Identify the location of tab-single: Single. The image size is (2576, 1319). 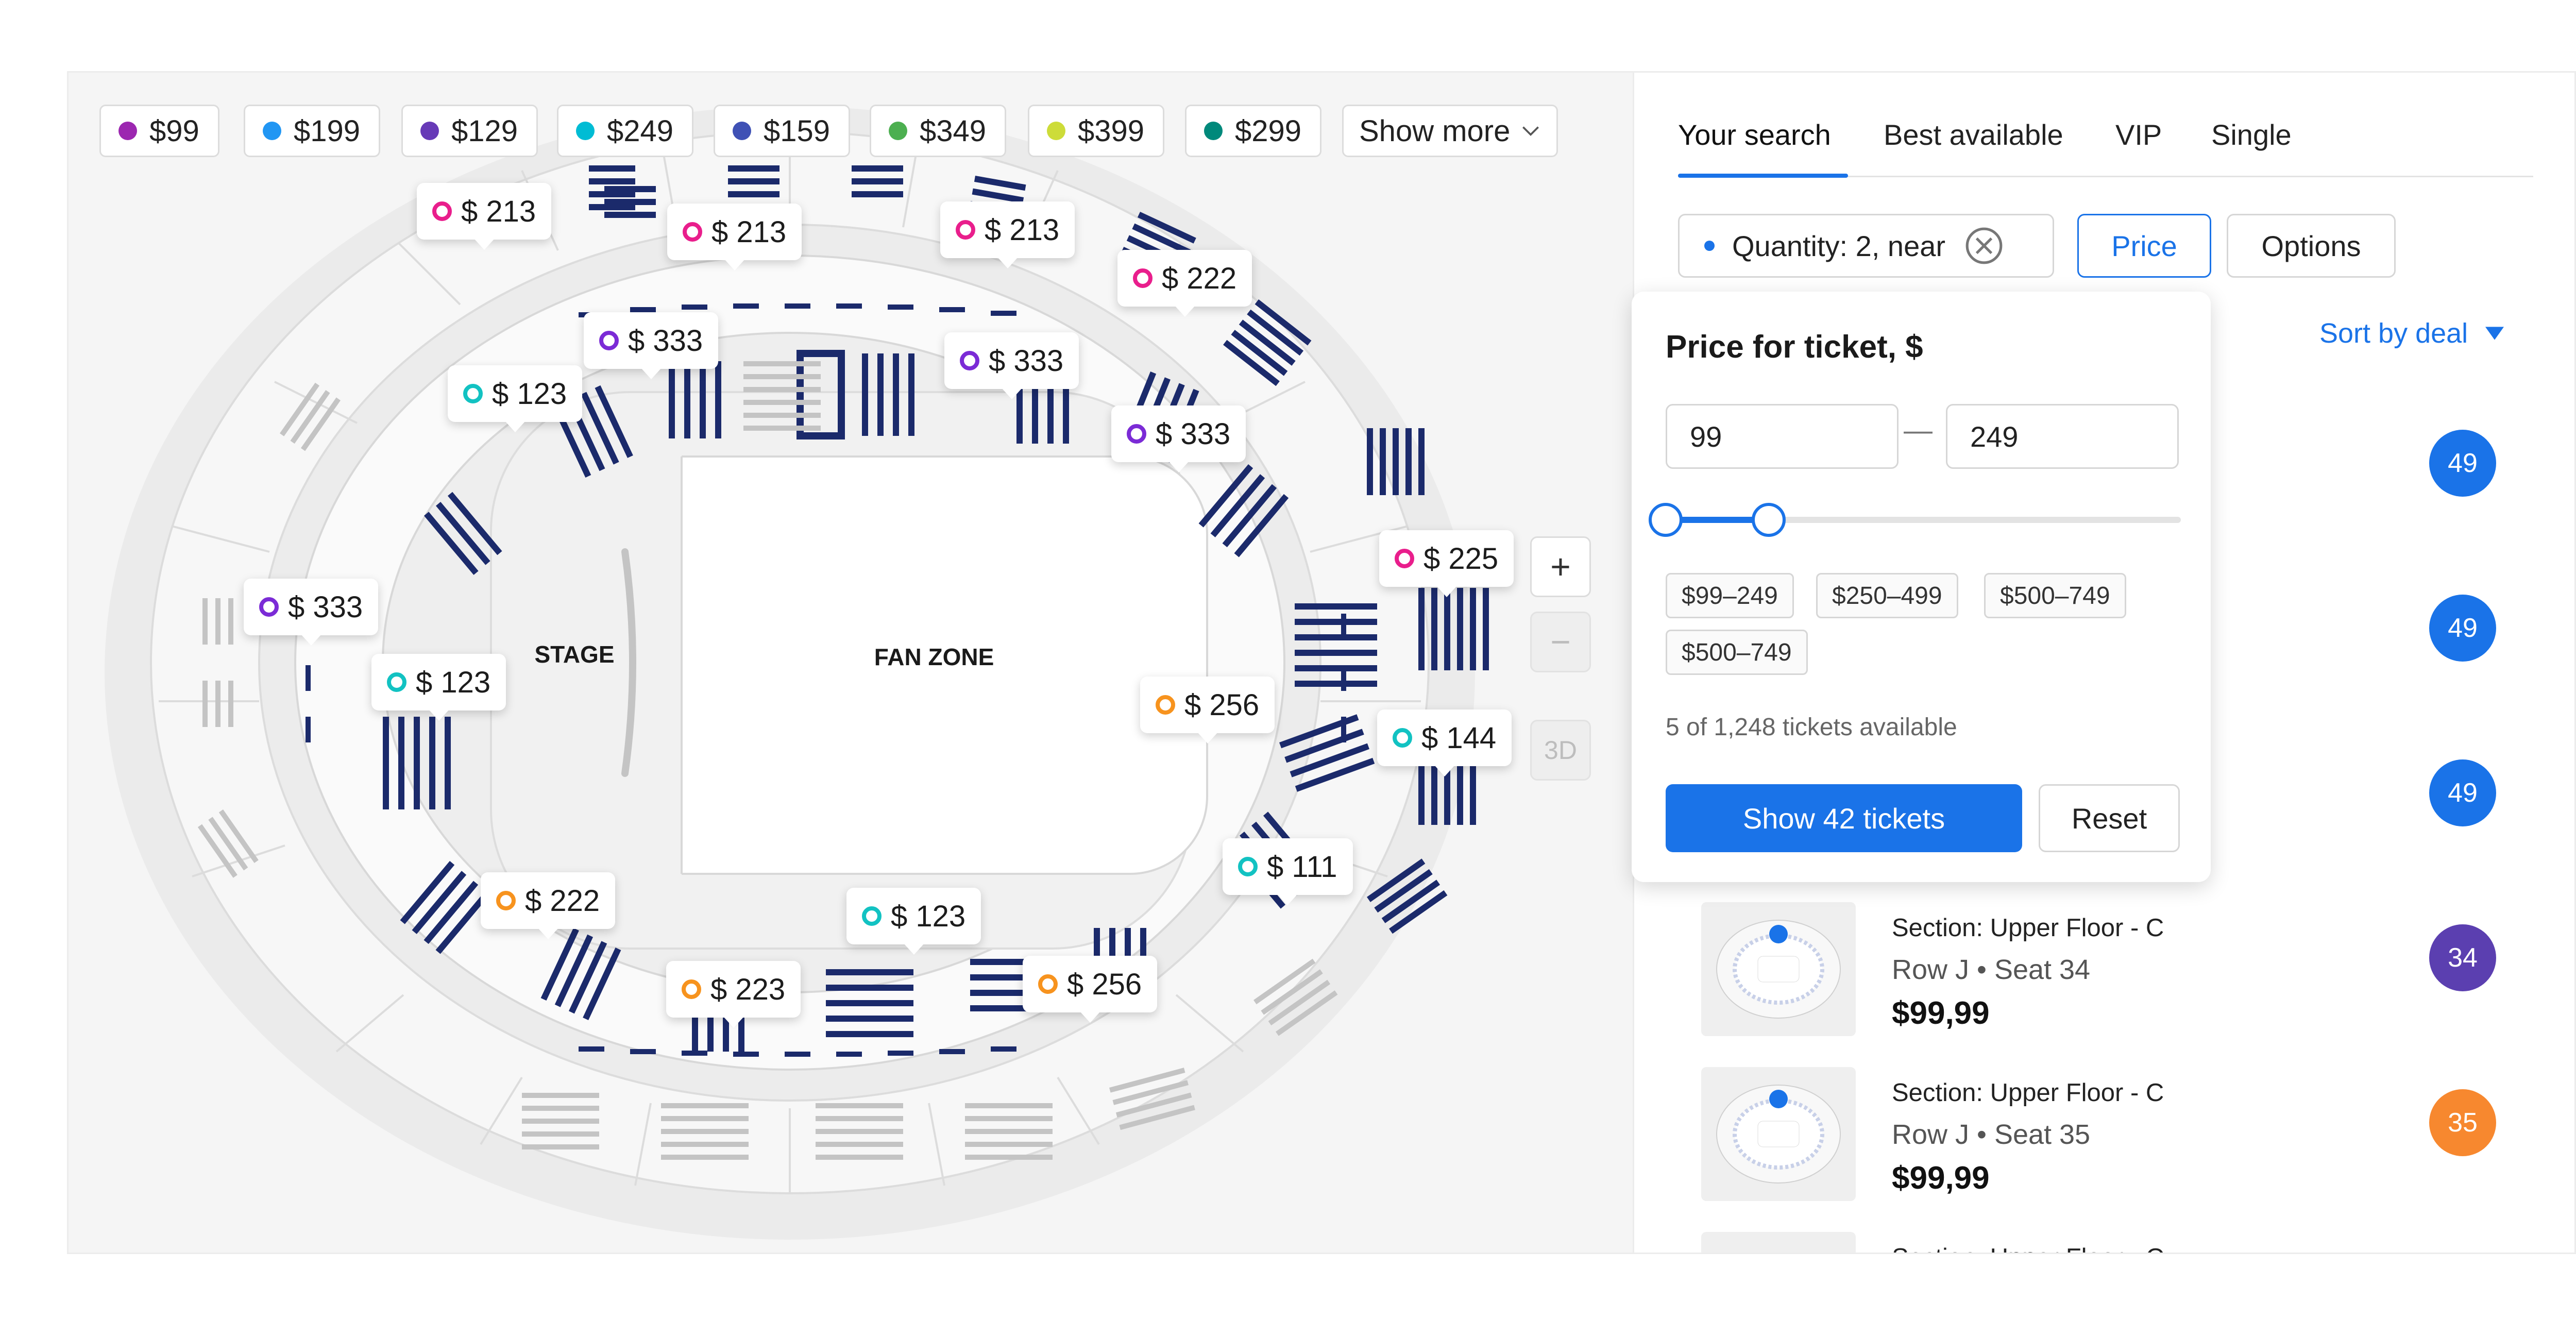
(2251, 134).